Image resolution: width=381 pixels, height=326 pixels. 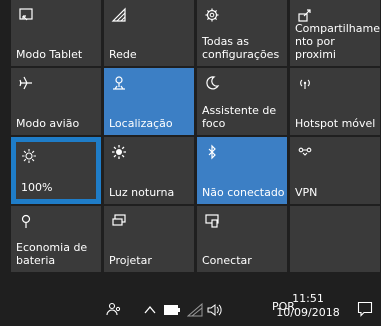 I want to click on volume-icon, so click(x=215, y=310).